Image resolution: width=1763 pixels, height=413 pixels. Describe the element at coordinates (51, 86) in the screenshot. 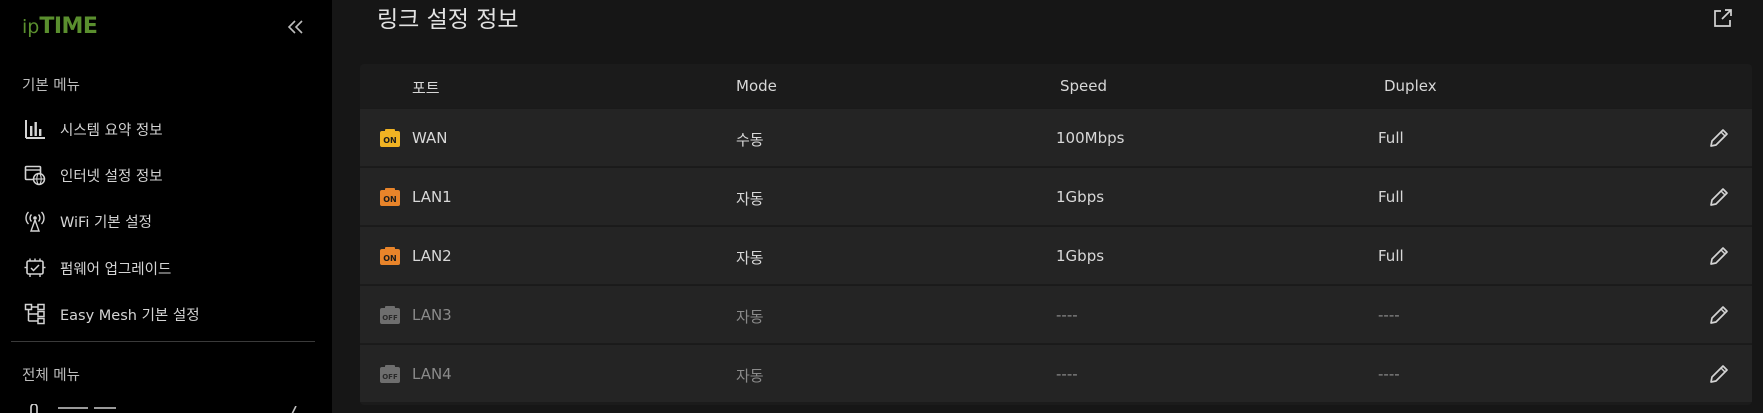

I see `section-title-basic-menu: 기본 메뉴` at that location.